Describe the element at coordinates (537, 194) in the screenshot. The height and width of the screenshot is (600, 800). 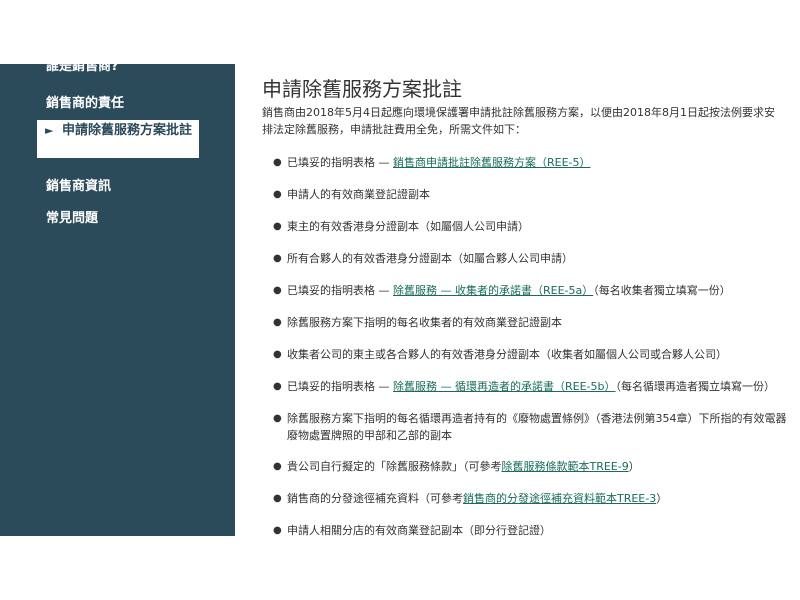
I see `document-text: 申請人的有效商業登記證副本` at that location.